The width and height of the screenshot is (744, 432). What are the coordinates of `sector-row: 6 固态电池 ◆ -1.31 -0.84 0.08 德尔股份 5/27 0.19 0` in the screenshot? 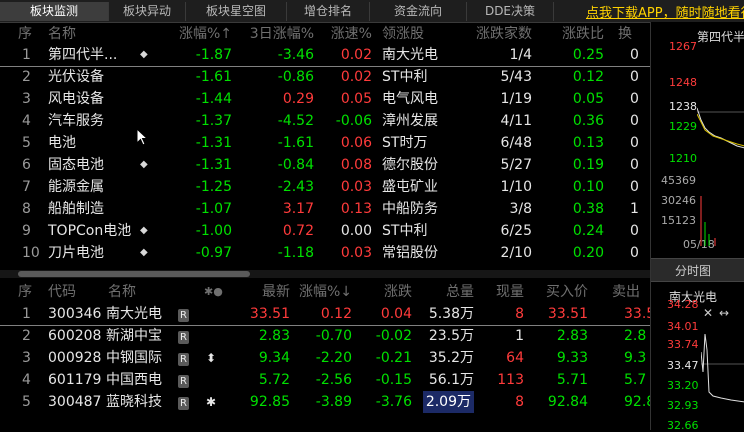 It's located at (325, 165).